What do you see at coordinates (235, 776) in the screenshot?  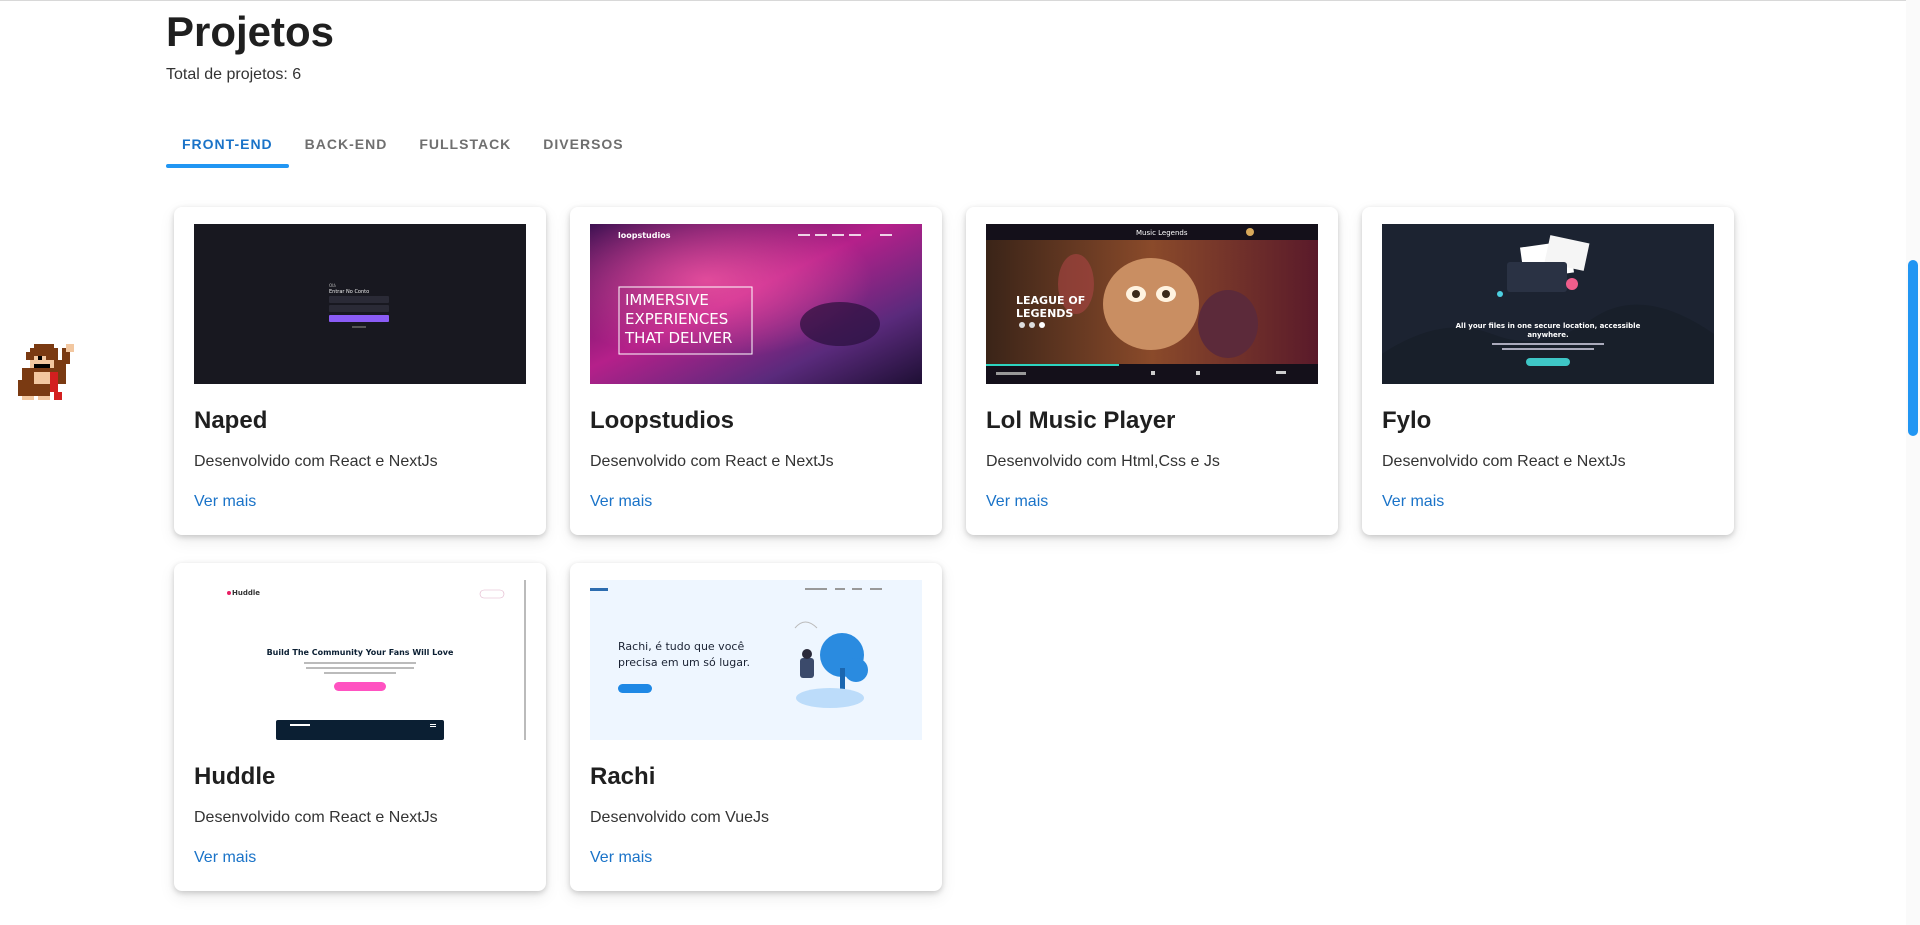 I see `project-title: Huddle` at bounding box center [235, 776].